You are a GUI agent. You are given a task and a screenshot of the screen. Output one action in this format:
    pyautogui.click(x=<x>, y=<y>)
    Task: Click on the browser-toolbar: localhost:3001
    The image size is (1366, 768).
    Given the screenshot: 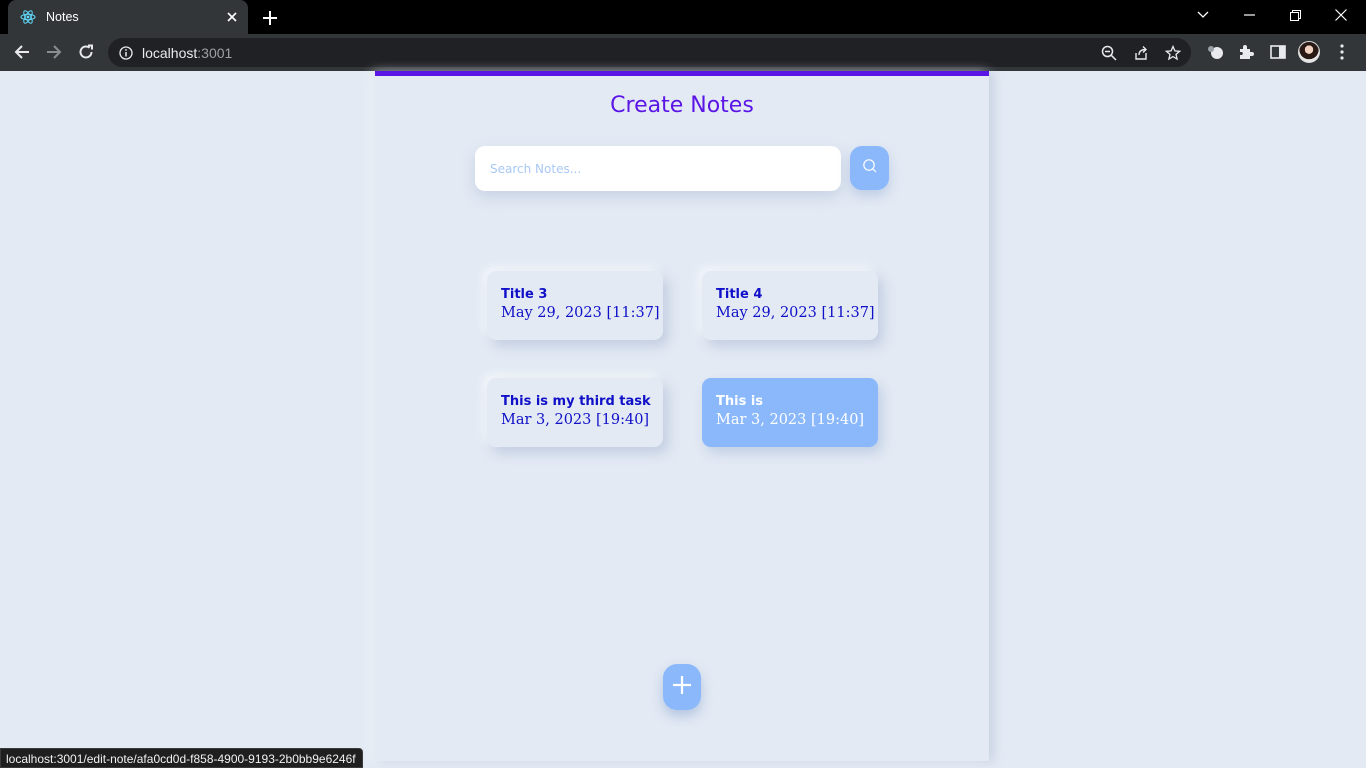 What is the action you would take?
    pyautogui.click(x=683, y=52)
    